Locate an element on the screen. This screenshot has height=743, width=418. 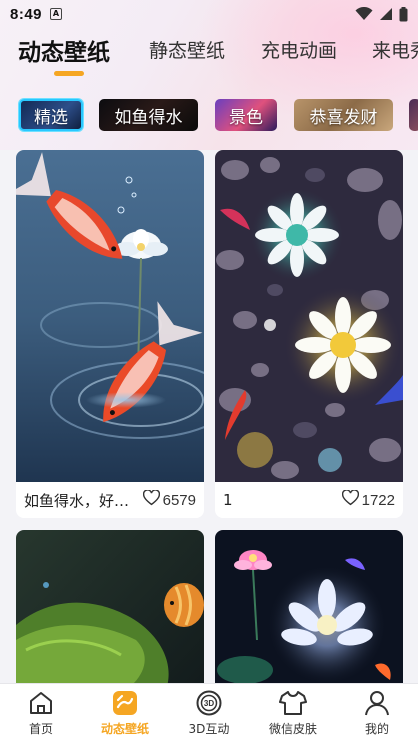
wallpaper-meta: 如鱼得水，好运连连 6579 is located at coordinates (110, 500).